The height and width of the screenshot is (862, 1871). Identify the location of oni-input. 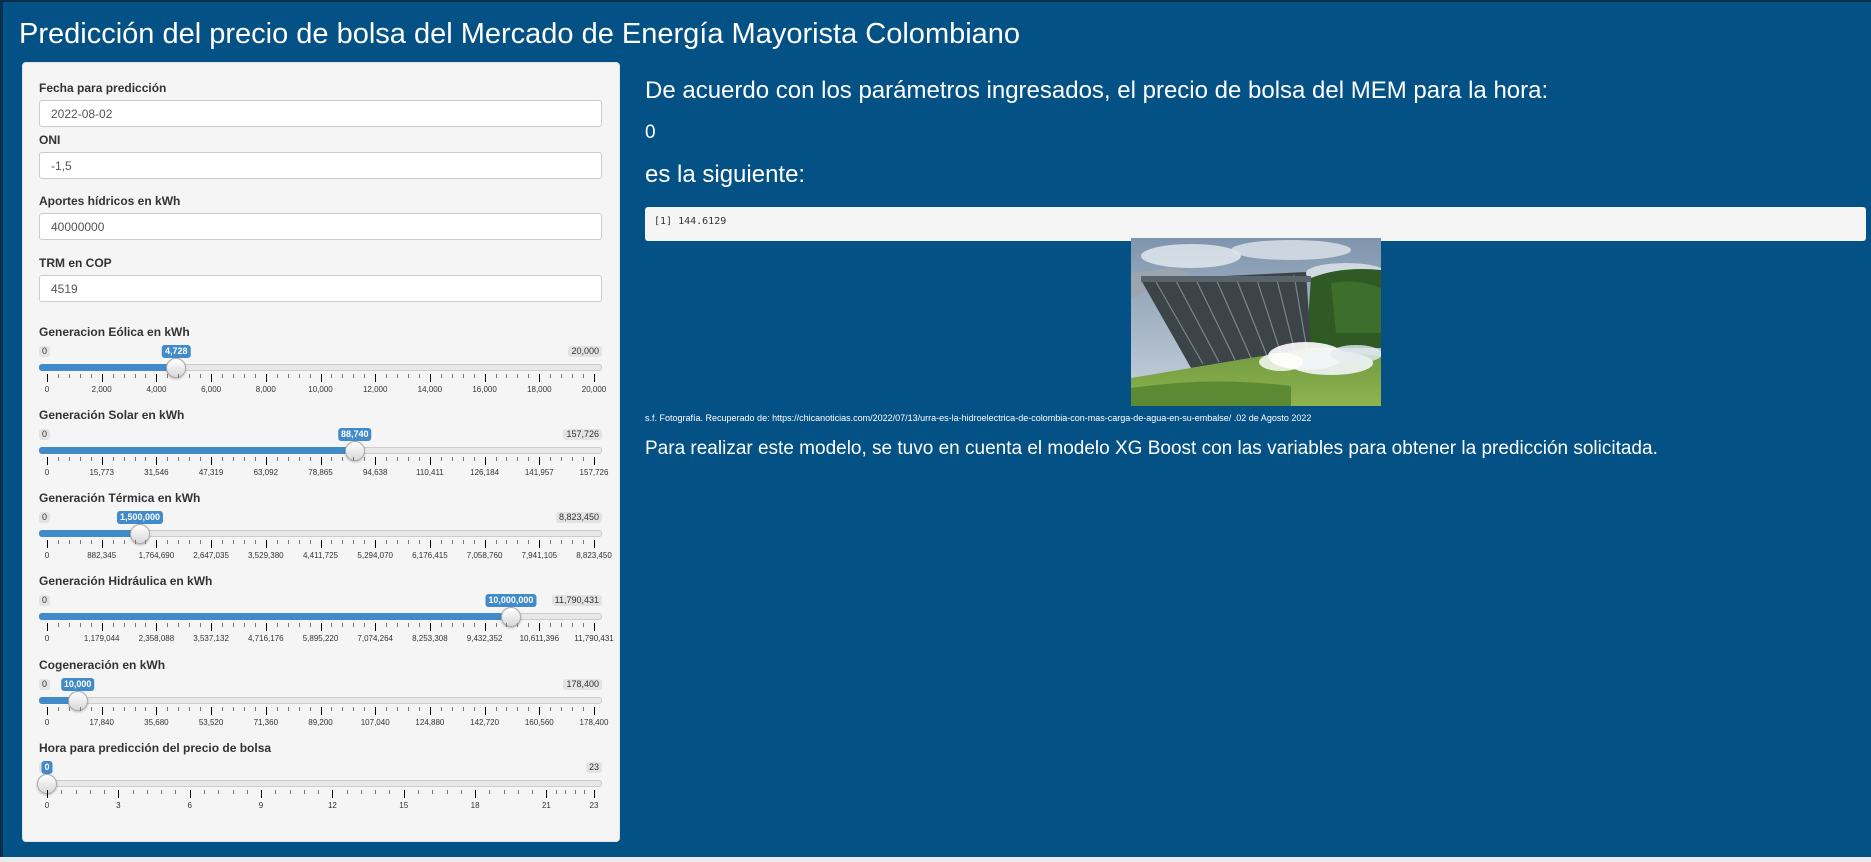
(320, 165).